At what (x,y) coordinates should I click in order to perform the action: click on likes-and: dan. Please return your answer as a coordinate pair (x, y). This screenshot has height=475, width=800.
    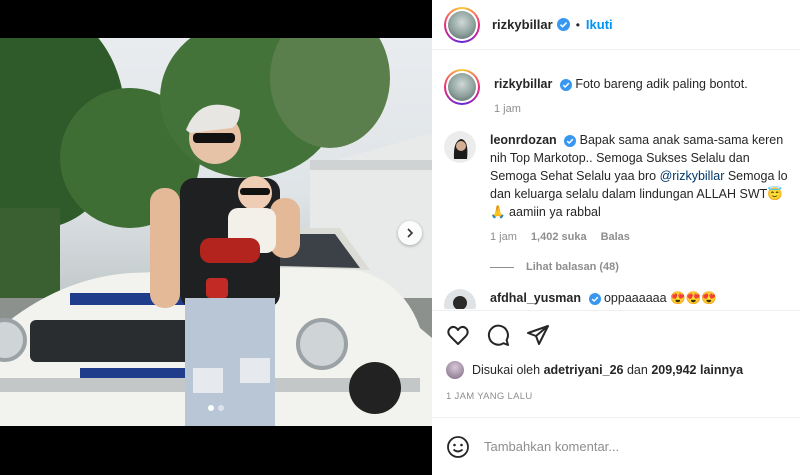
    Looking at the image, I should click on (637, 370).